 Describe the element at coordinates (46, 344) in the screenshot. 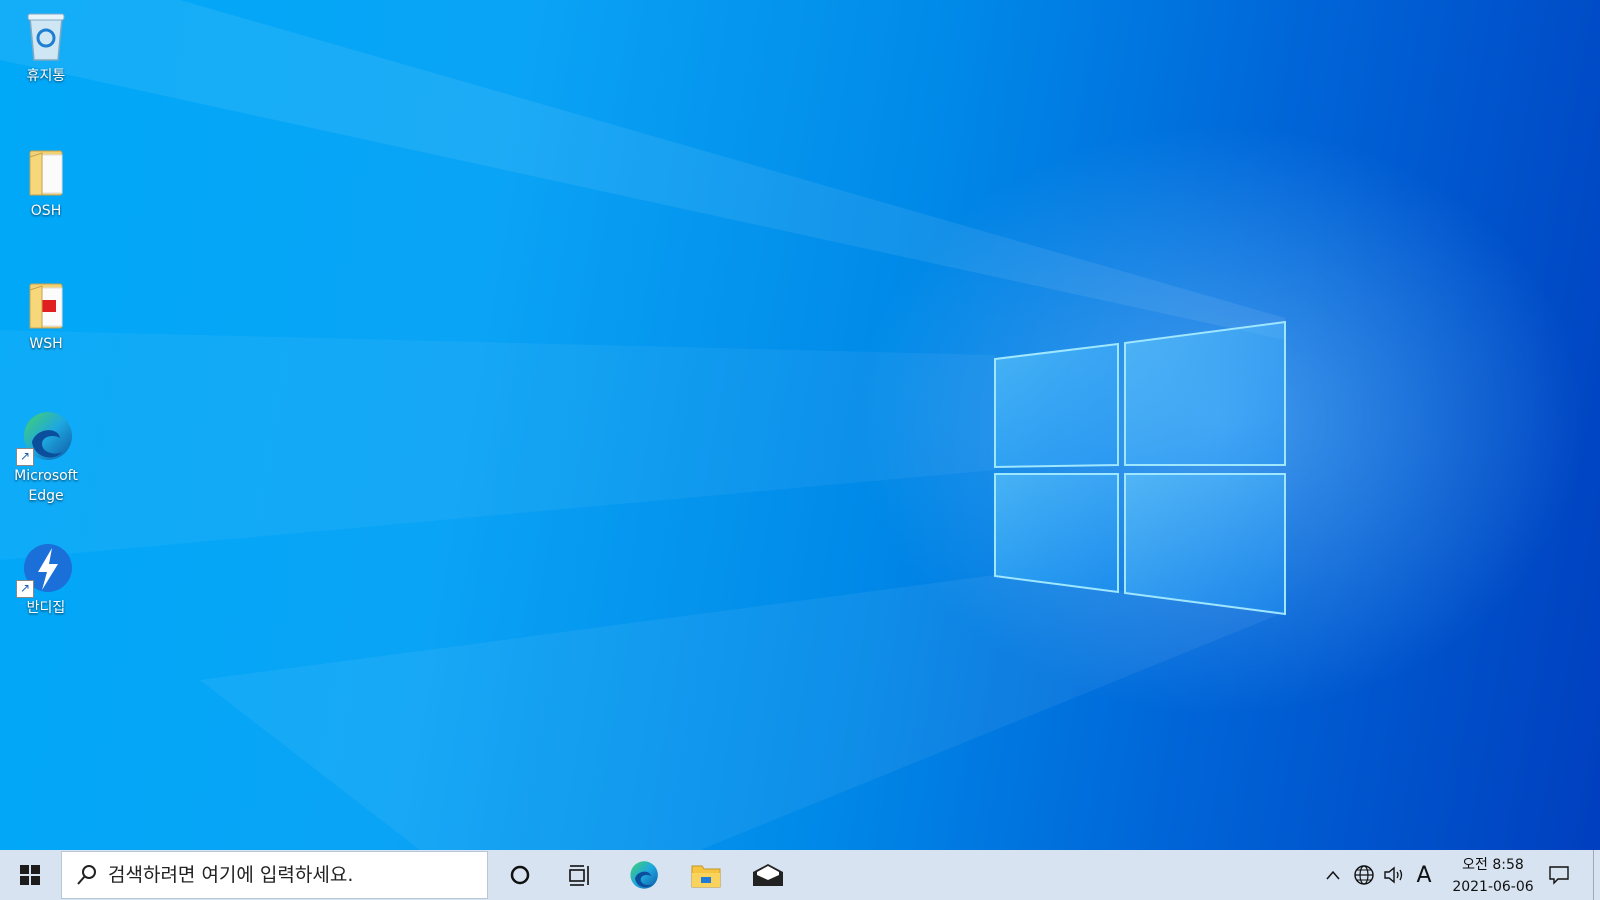

I see `desktop-icon-label: WSH` at that location.